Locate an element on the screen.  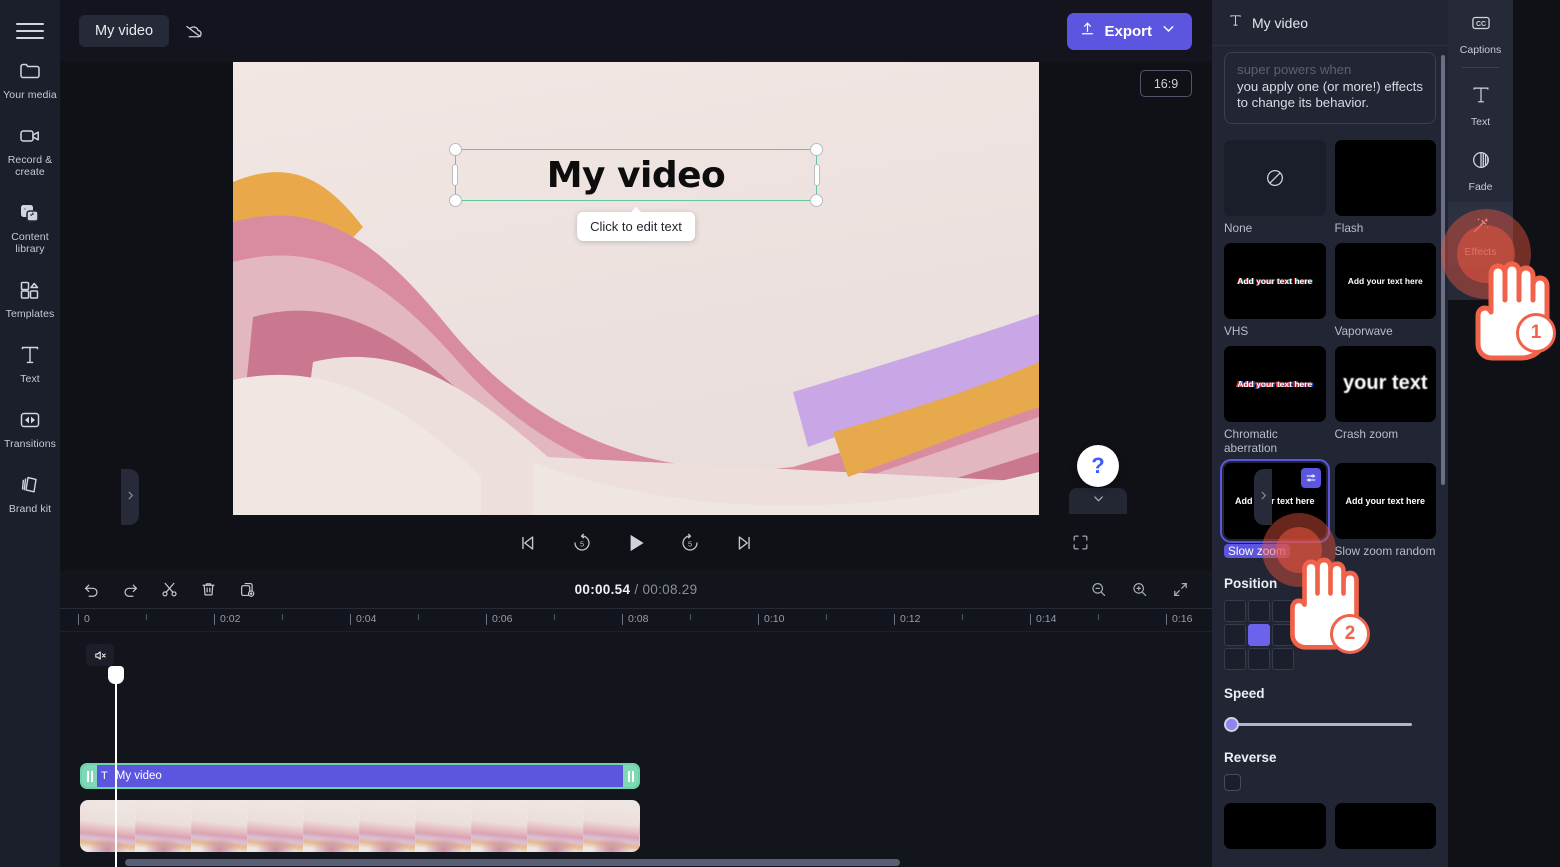
content-library-icon is located at coordinates (30, 213).